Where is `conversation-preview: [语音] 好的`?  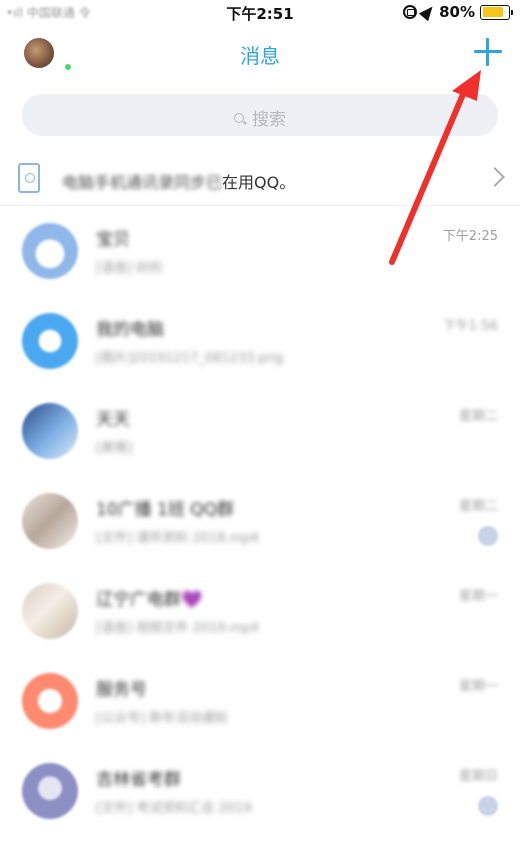
conversation-preview: [语音] 好的 is located at coordinates (129, 268).